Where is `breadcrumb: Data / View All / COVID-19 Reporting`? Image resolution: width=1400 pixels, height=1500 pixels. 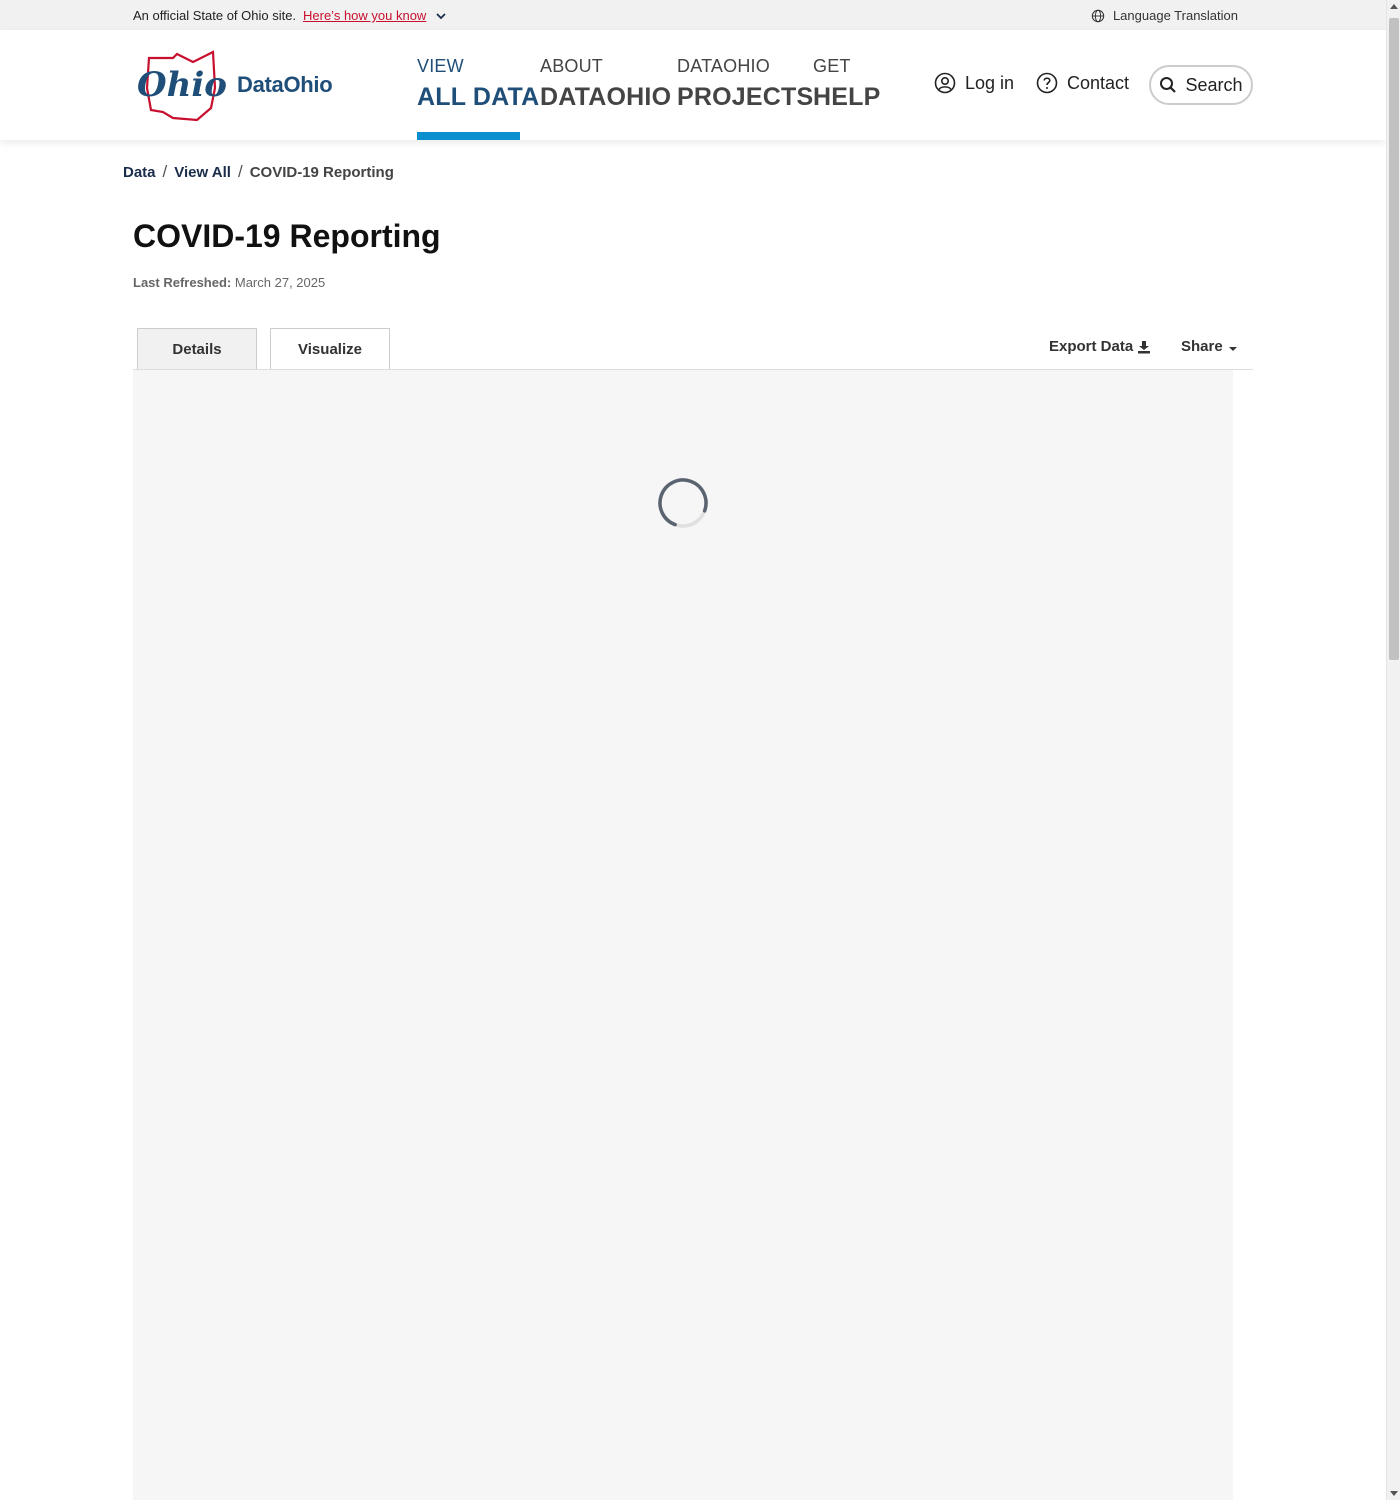 breadcrumb: Data / View All / COVID-19 Reporting is located at coordinates (258, 172).